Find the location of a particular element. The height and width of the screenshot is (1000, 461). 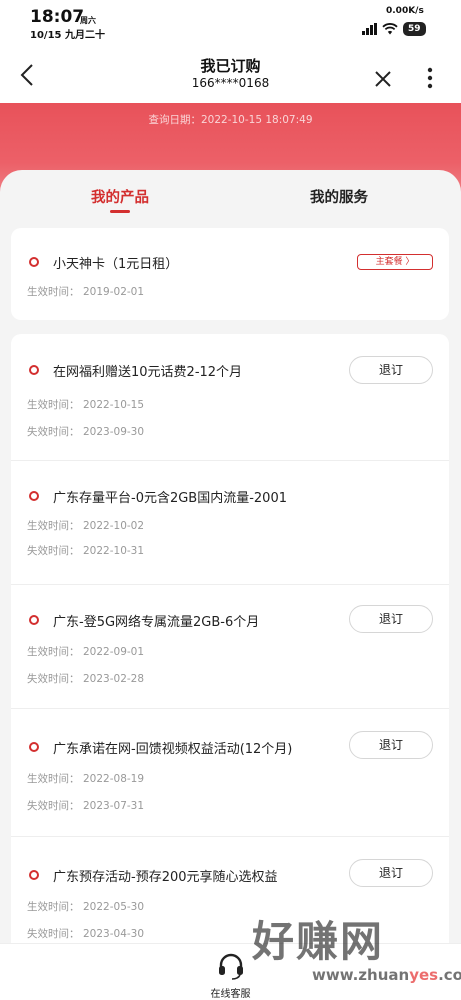

watermark-logo: 好赚网 is located at coordinates (318, 941).